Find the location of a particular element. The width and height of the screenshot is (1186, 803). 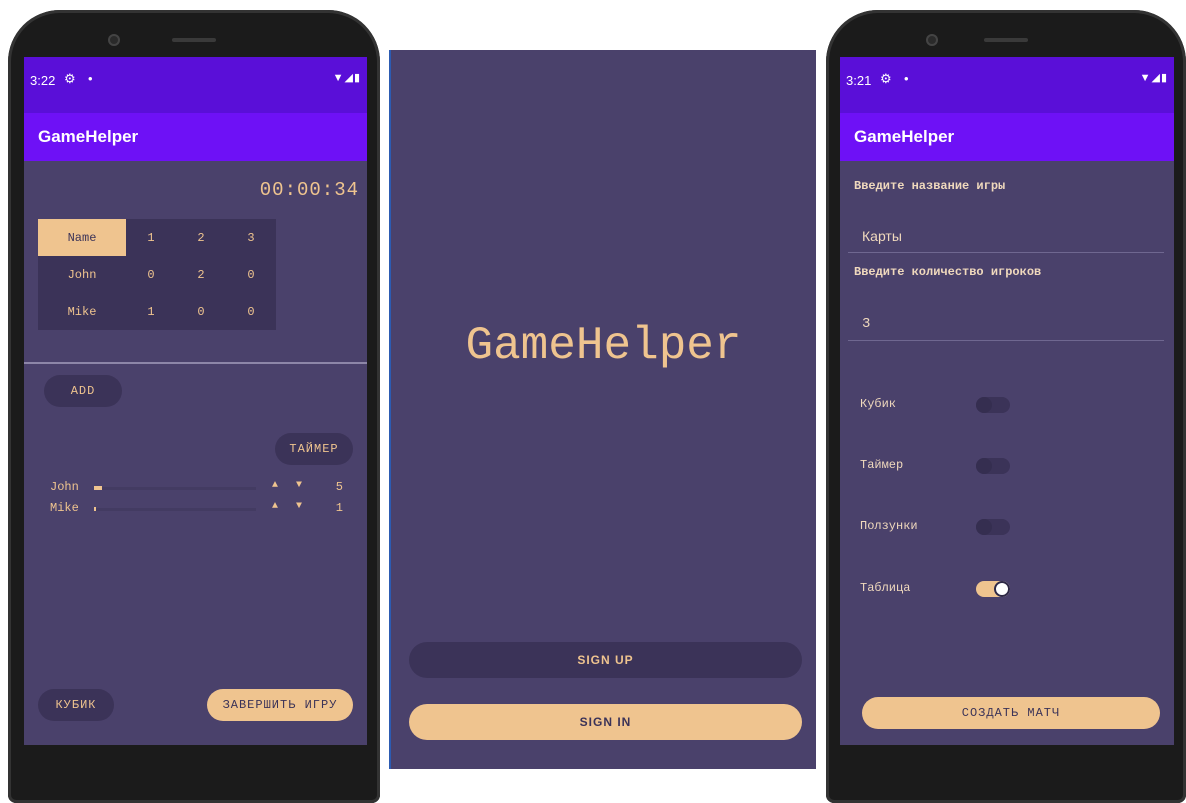

table-header-row: Name 1 2 3 is located at coordinates (157, 237).